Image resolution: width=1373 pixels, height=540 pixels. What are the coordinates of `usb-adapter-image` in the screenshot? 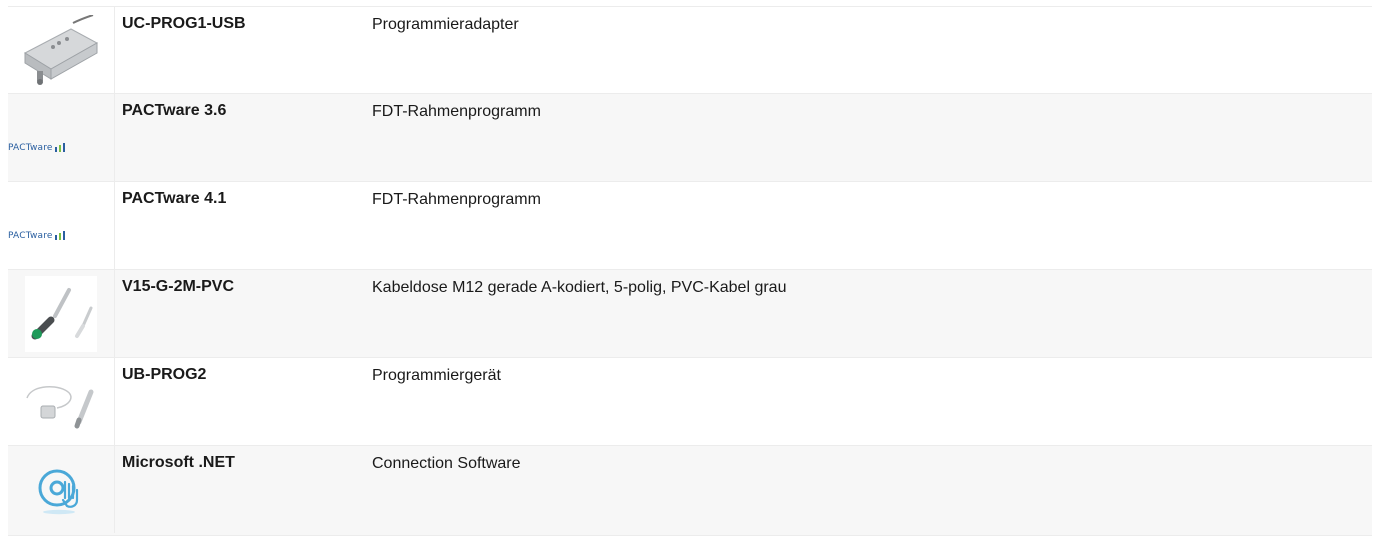 It's located at (61, 49).